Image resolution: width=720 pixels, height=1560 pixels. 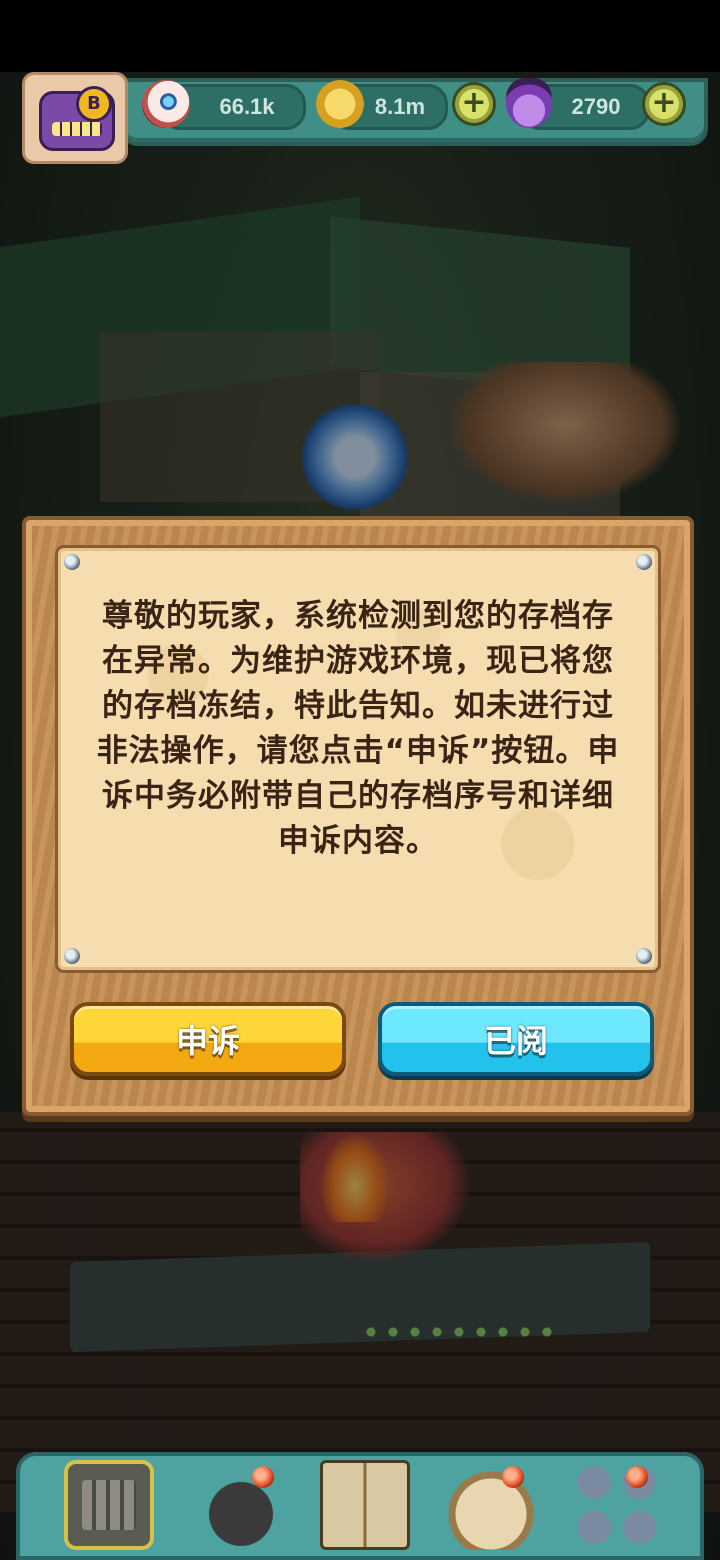 I want to click on potions-value: 2790, so click(x=596, y=106).